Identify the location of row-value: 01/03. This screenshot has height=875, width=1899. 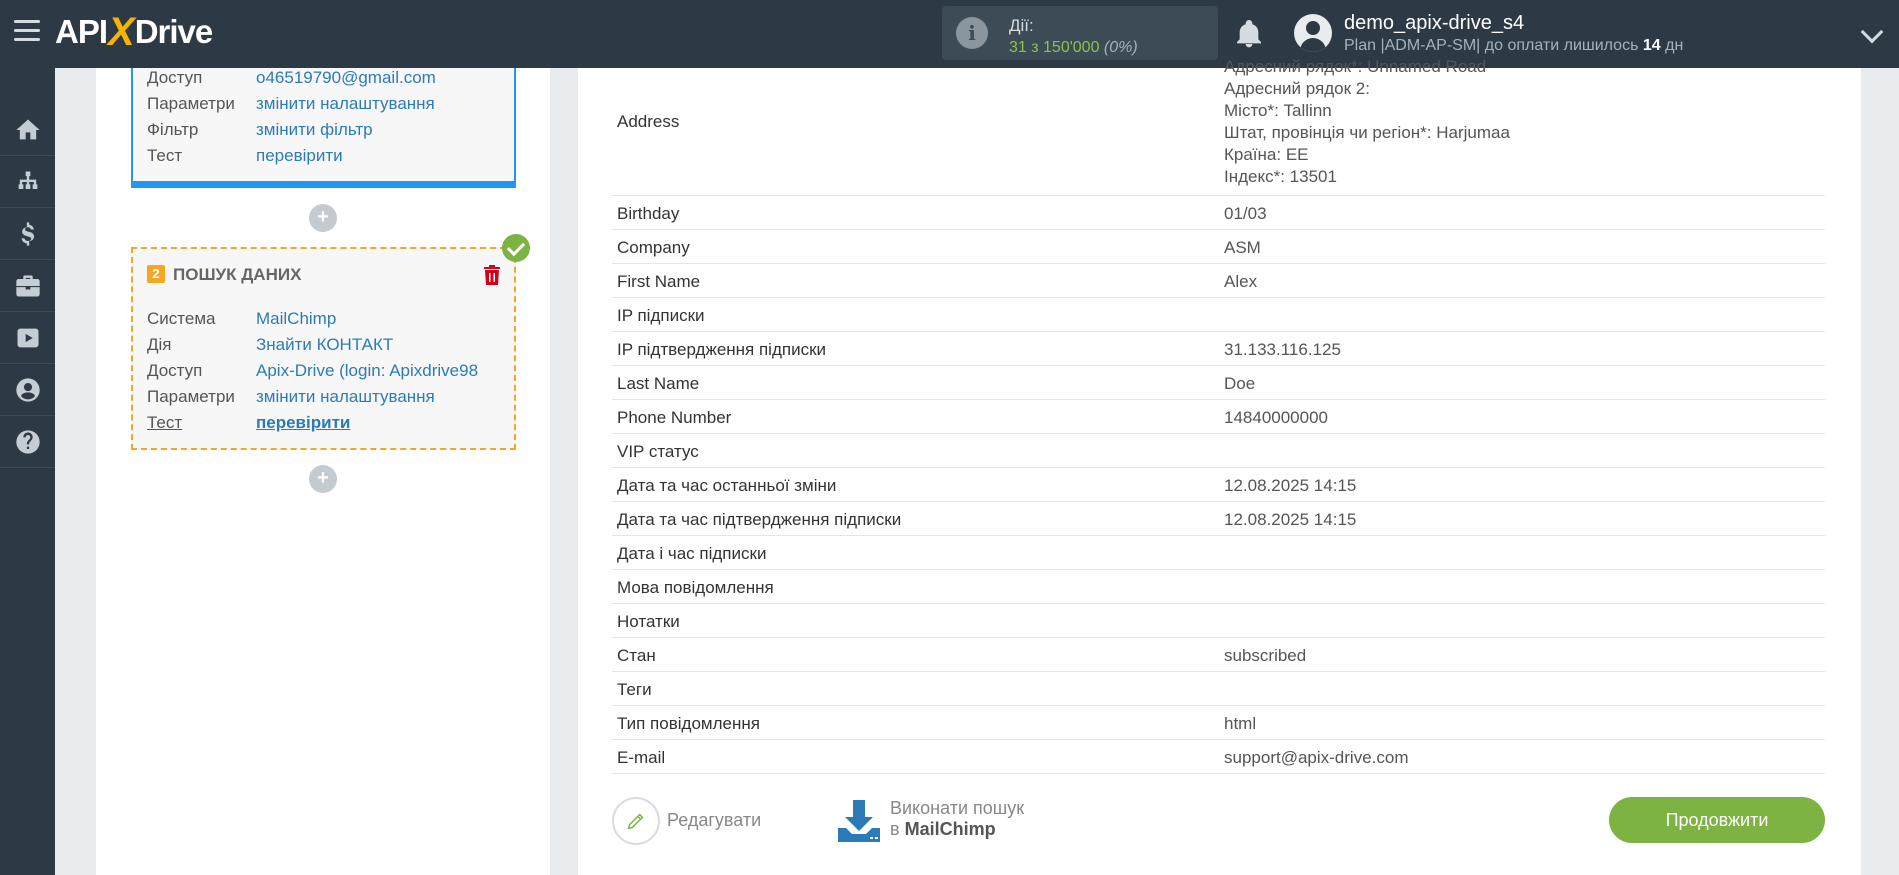
(1245, 213).